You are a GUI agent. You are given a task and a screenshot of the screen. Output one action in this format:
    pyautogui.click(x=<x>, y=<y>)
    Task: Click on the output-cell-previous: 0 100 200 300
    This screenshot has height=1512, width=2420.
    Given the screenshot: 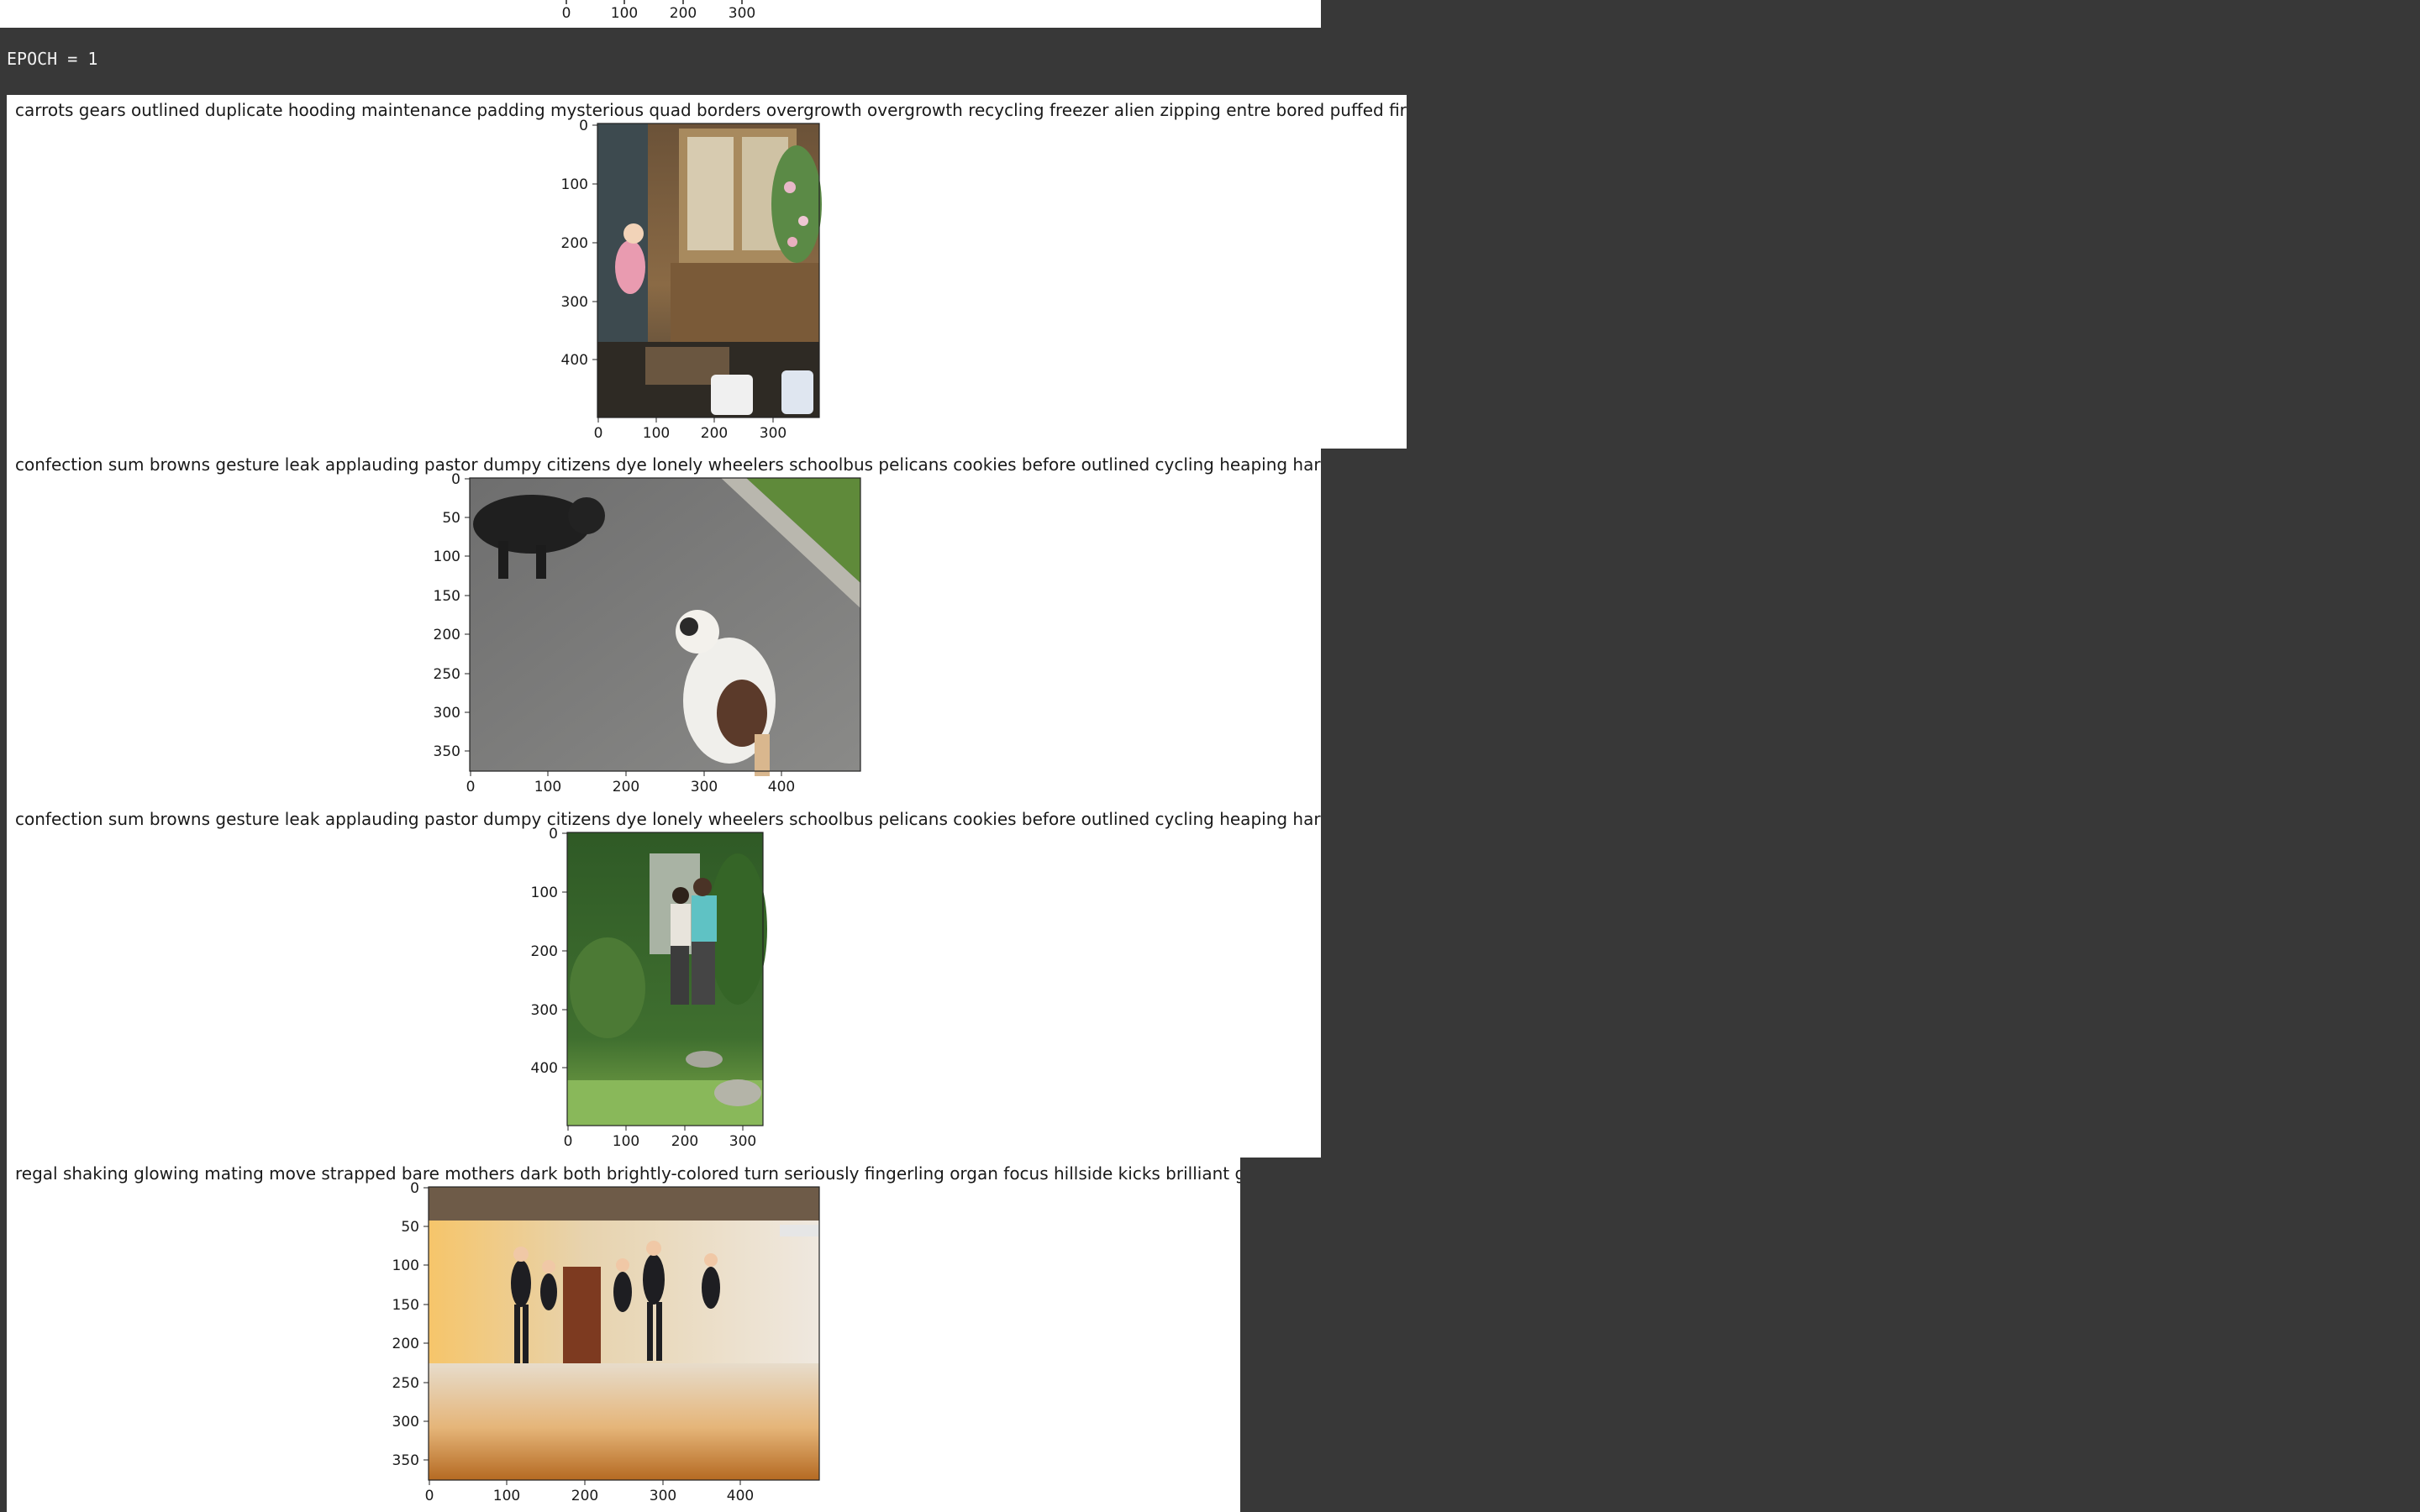 What is the action you would take?
    pyautogui.click(x=660, y=14)
    